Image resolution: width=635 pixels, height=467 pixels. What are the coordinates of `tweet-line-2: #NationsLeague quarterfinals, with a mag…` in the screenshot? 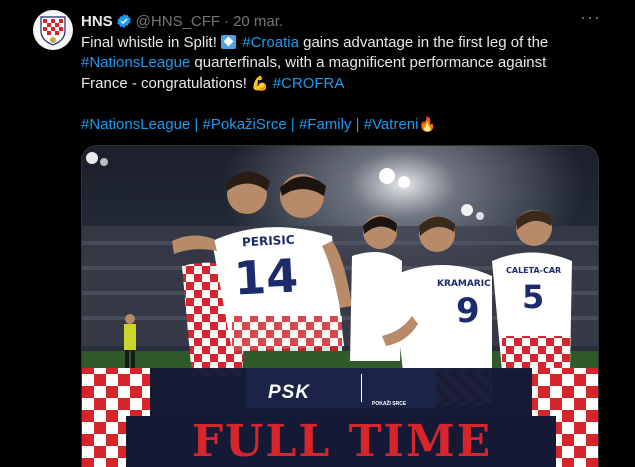 It's located at (341, 63).